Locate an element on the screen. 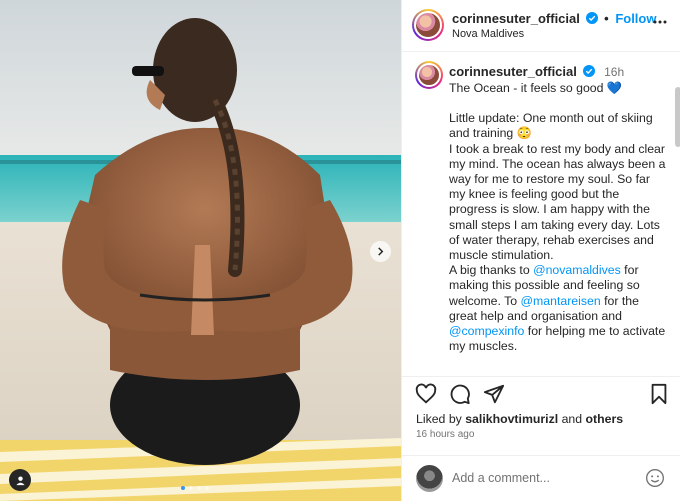 The width and height of the screenshot is (680, 501). bookmark-icon is located at coordinates (659, 394).